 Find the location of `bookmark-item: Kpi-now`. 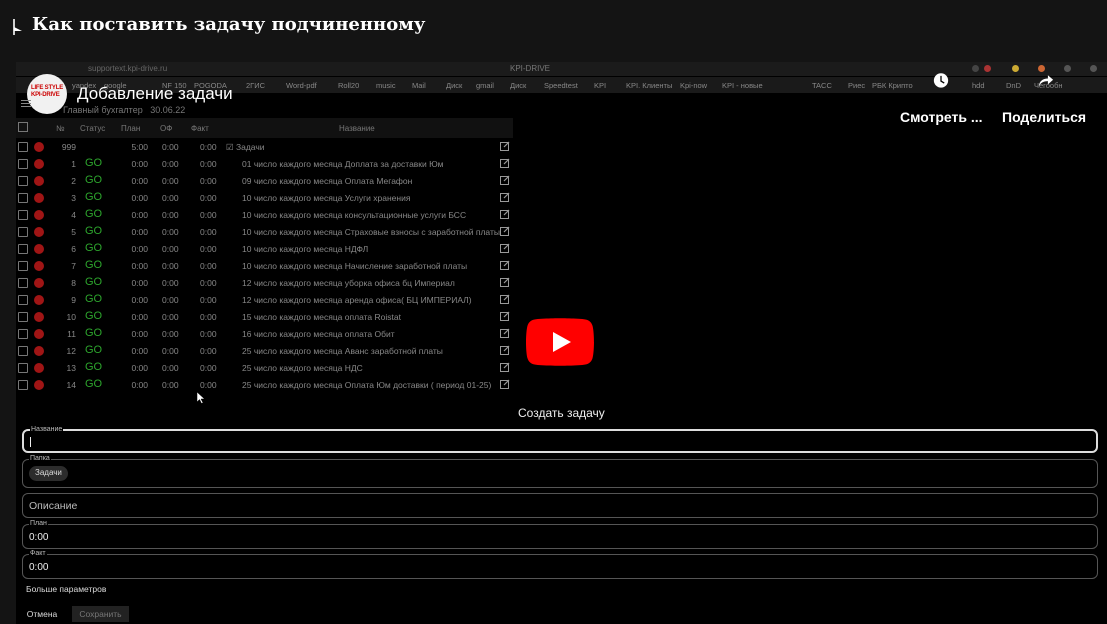

bookmark-item: Kpi-now is located at coordinates (693, 85).